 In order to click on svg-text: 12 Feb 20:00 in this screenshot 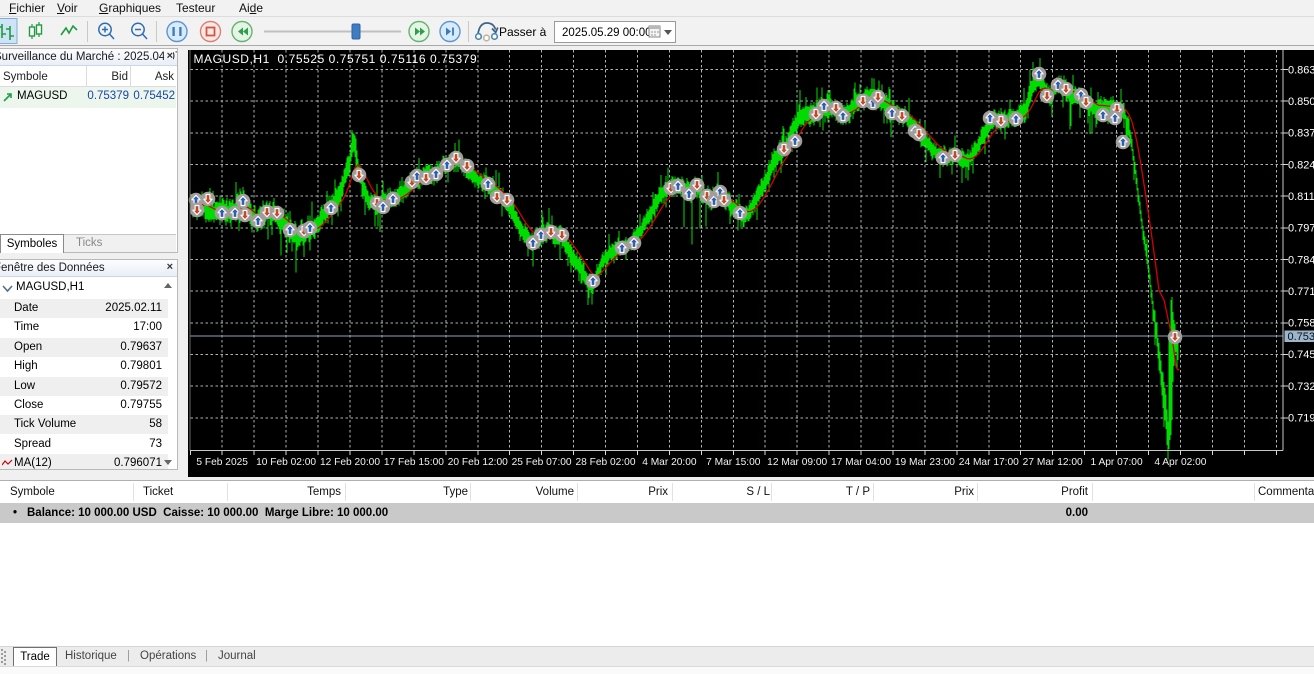, I will do `click(350, 462)`.